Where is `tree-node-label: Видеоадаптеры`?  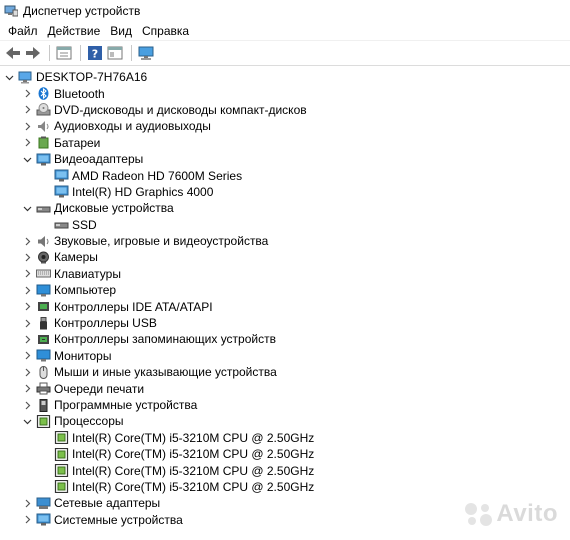
tree-node-label: Видеоадаптеры is located at coordinates (99, 159).